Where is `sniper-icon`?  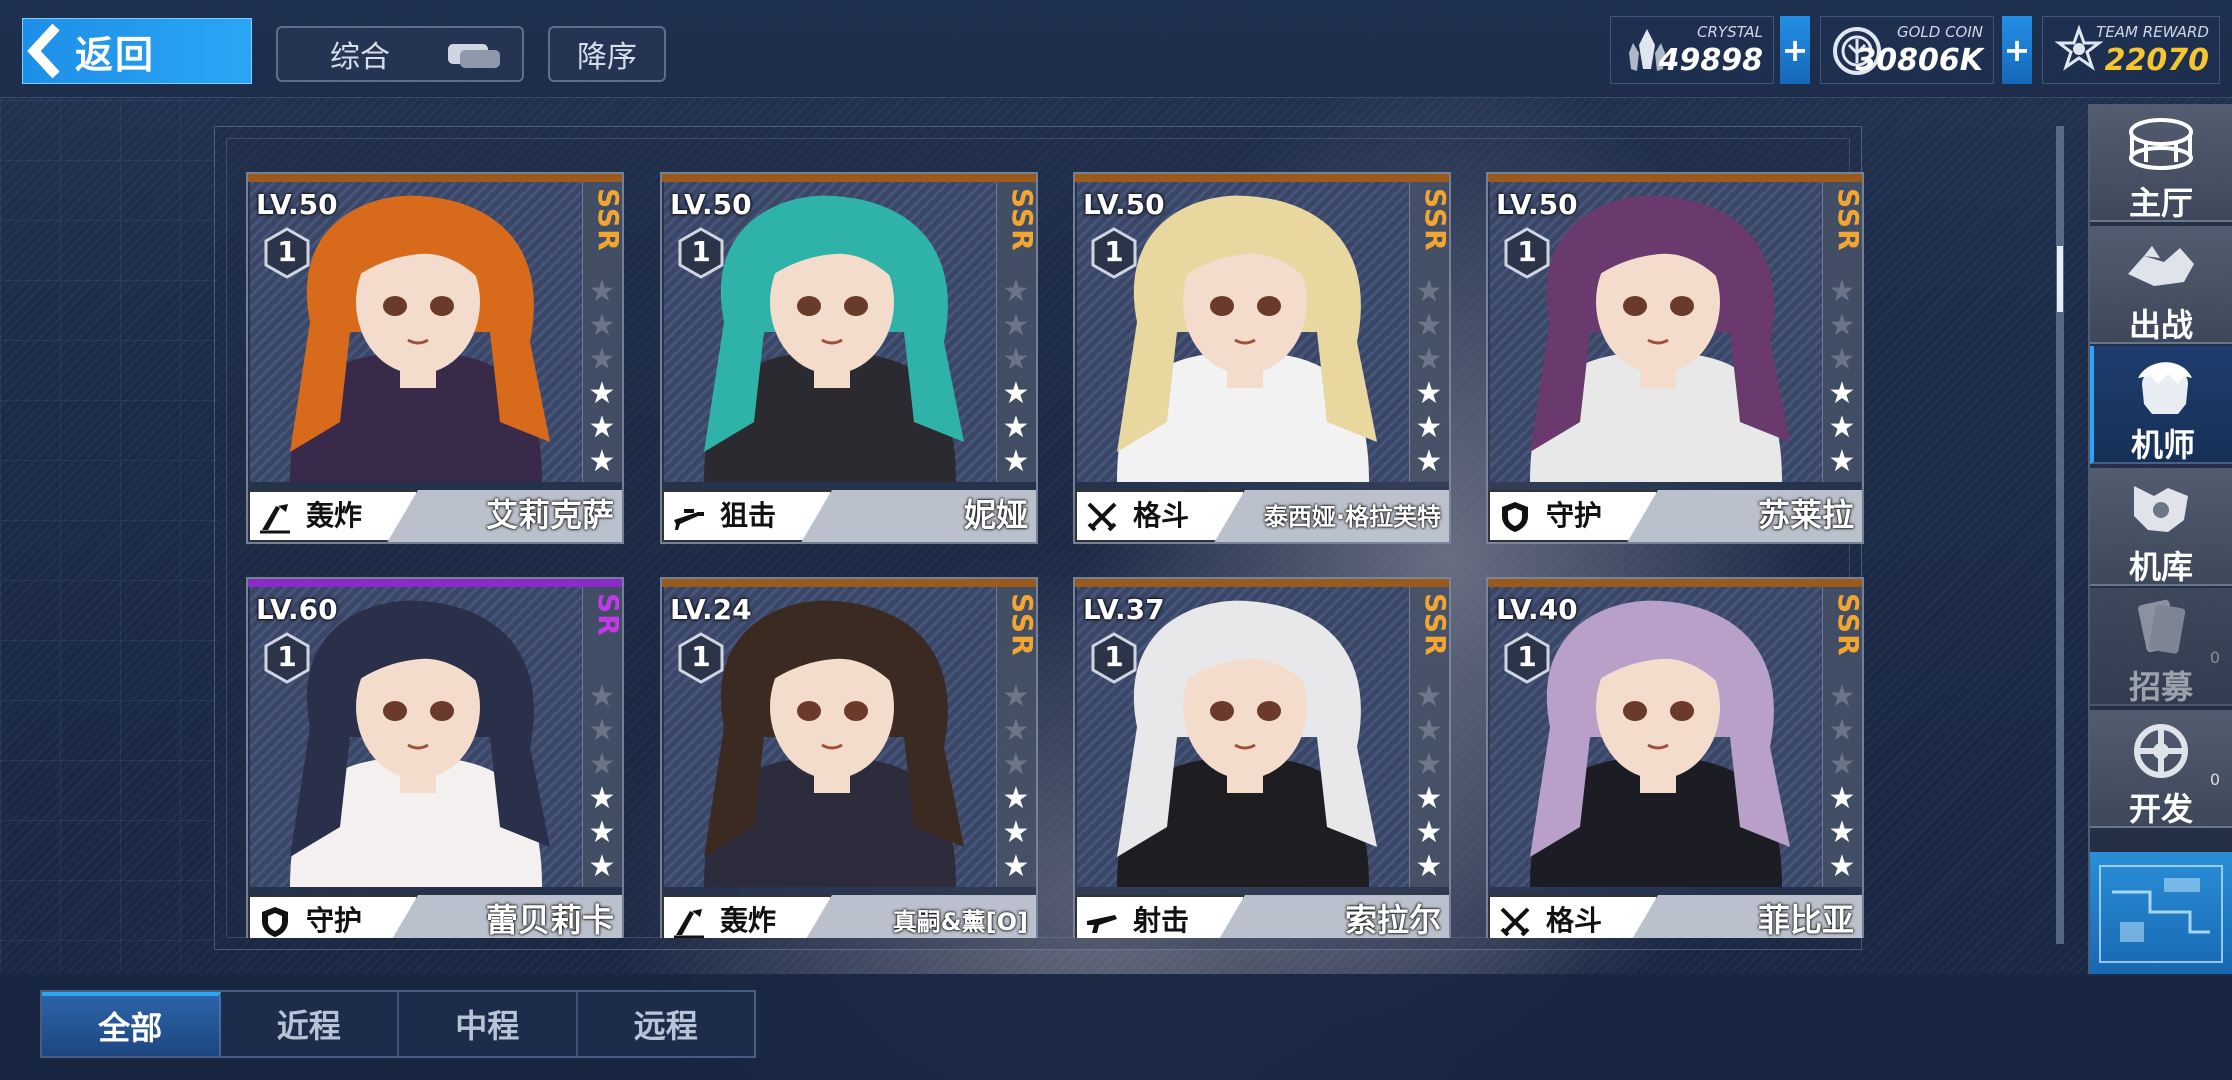
sniper-icon is located at coordinates (689, 517).